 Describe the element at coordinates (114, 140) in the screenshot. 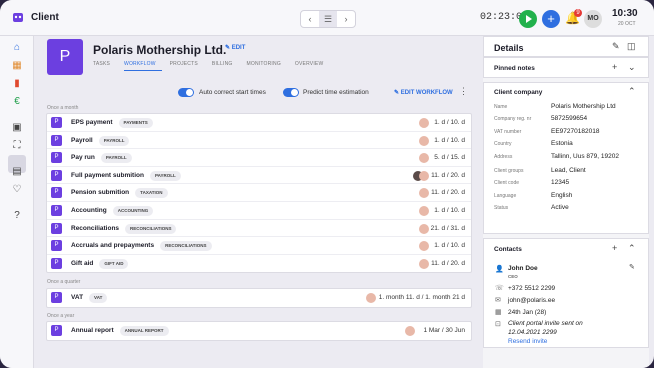

I see `task-tag: PAYROLL` at that location.